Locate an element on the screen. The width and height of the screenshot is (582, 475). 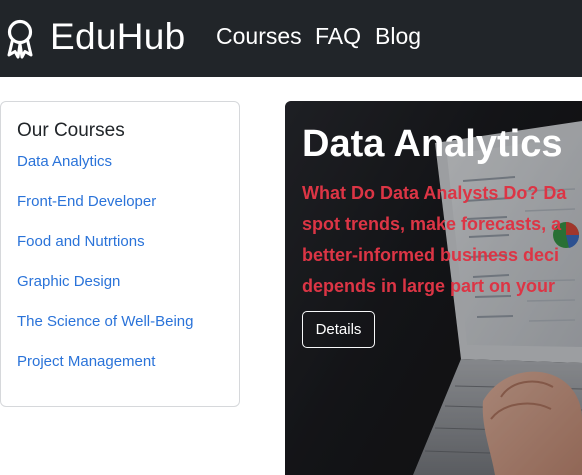
nav-link-faq: FAQ is located at coordinates (338, 36).